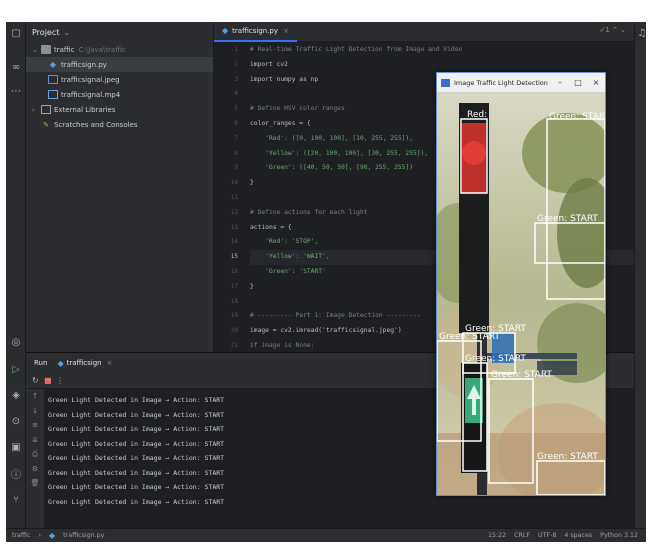 This screenshot has width=652, height=547. Describe the element at coordinates (85, 109) in the screenshot. I see `tree-item-label: External Libraries` at that location.